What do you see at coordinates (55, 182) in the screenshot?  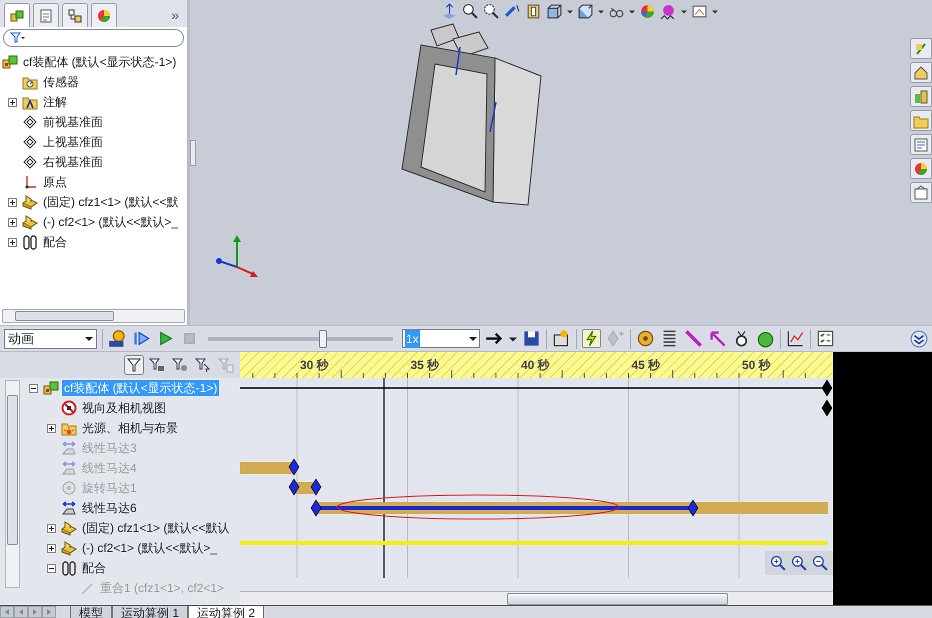 I see `tree-item: 原点` at bounding box center [55, 182].